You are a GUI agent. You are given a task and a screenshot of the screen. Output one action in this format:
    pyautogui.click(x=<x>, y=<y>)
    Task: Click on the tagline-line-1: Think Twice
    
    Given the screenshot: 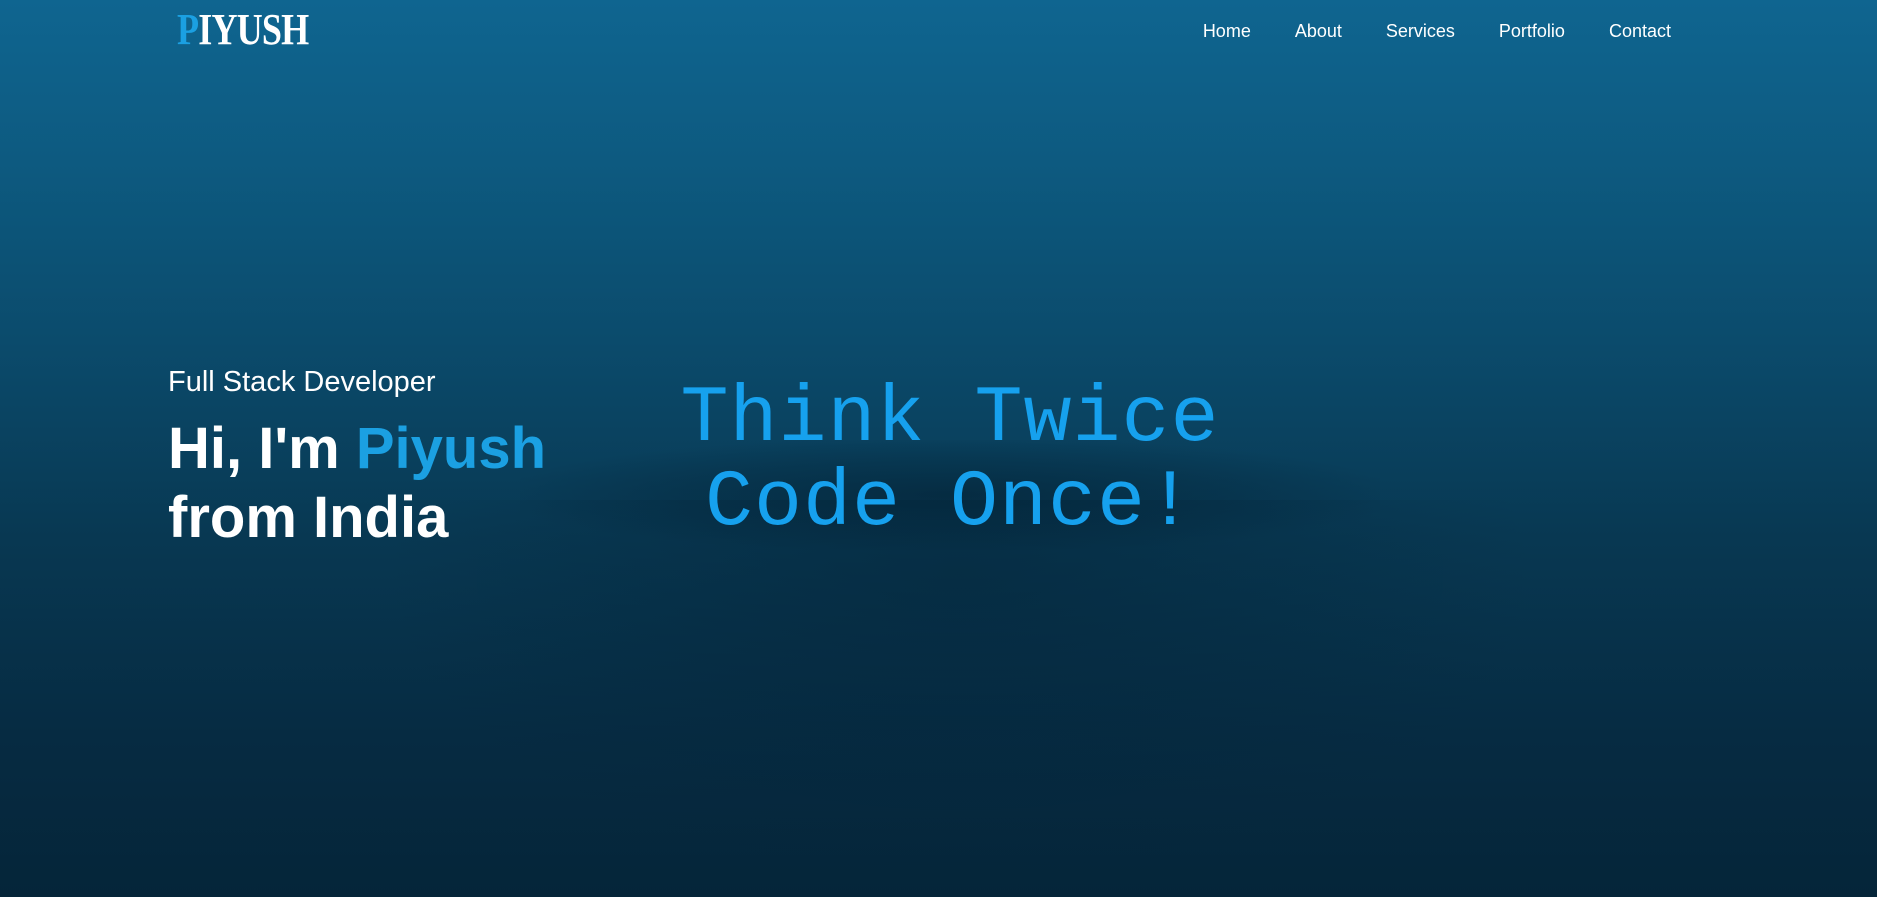 What is the action you would take?
    pyautogui.click(x=950, y=419)
    